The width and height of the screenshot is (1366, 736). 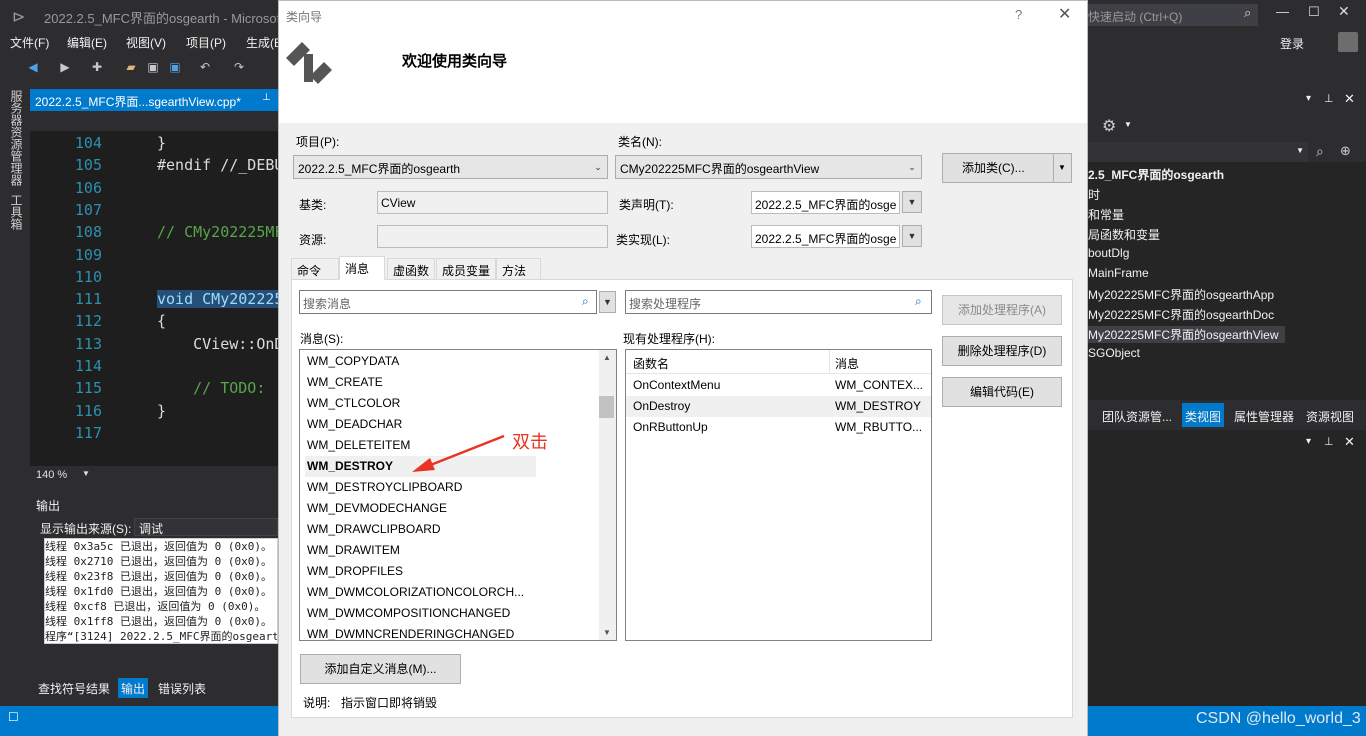 What do you see at coordinates (768, 167) in the screenshot?
I see `classname-select: CMy202225MFC界面的osgearthView ⌄` at bounding box center [768, 167].